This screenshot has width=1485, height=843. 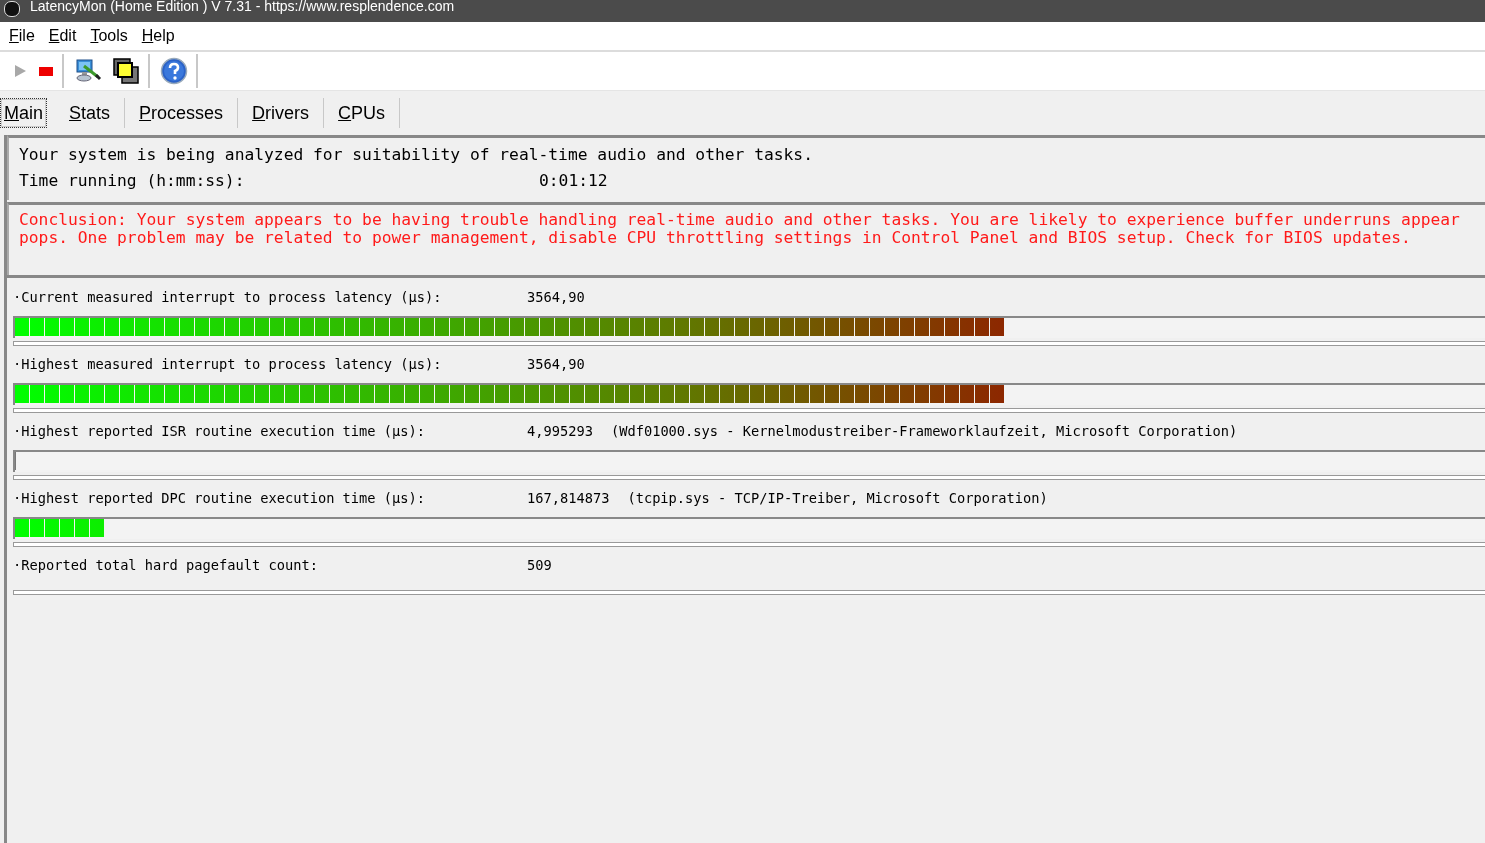 What do you see at coordinates (924, 431) in the screenshot?
I see `driver-detail: (Wdf01000.sys - Kernelmodustreiber-Frameworklaufzeit, Microsoft Corporation)` at bounding box center [924, 431].